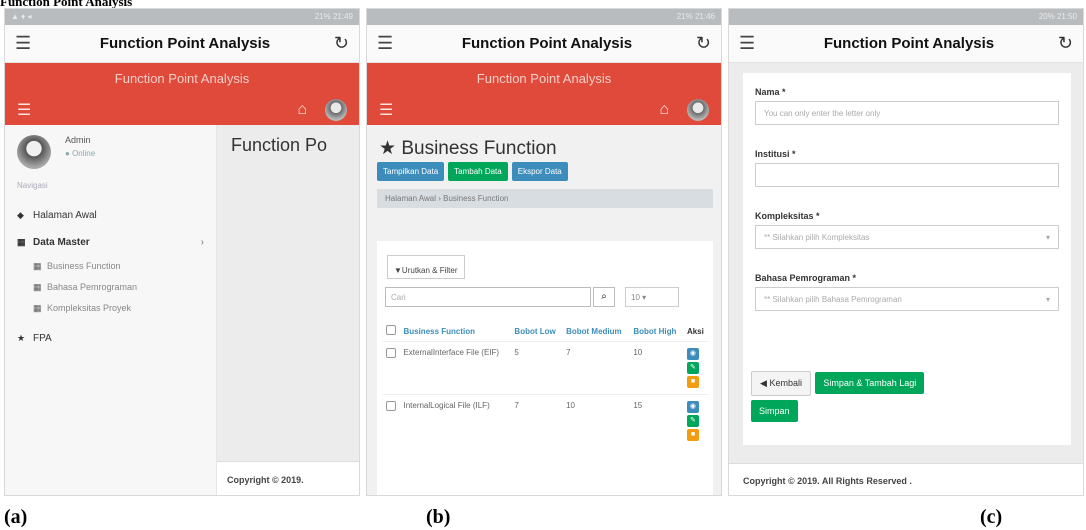 The width and height of the screenshot is (1086, 530). Describe the element at coordinates (32, 185) in the screenshot. I see `nav-label: Navigasi` at that location.